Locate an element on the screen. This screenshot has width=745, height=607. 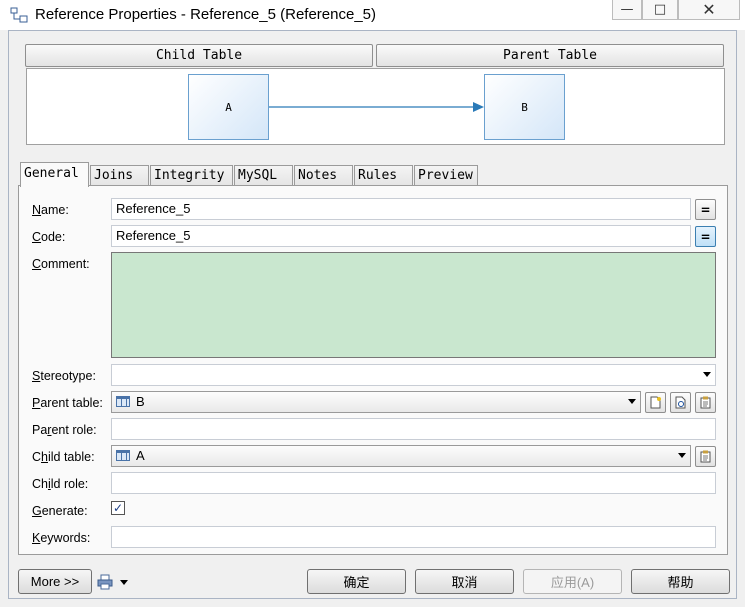
child-role-label: Child role: is located at coordinates (60, 484).